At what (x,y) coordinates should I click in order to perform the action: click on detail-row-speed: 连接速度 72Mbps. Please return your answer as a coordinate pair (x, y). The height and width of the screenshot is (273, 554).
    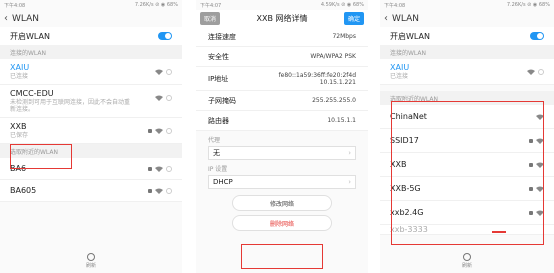
    Looking at the image, I should click on (282, 37).